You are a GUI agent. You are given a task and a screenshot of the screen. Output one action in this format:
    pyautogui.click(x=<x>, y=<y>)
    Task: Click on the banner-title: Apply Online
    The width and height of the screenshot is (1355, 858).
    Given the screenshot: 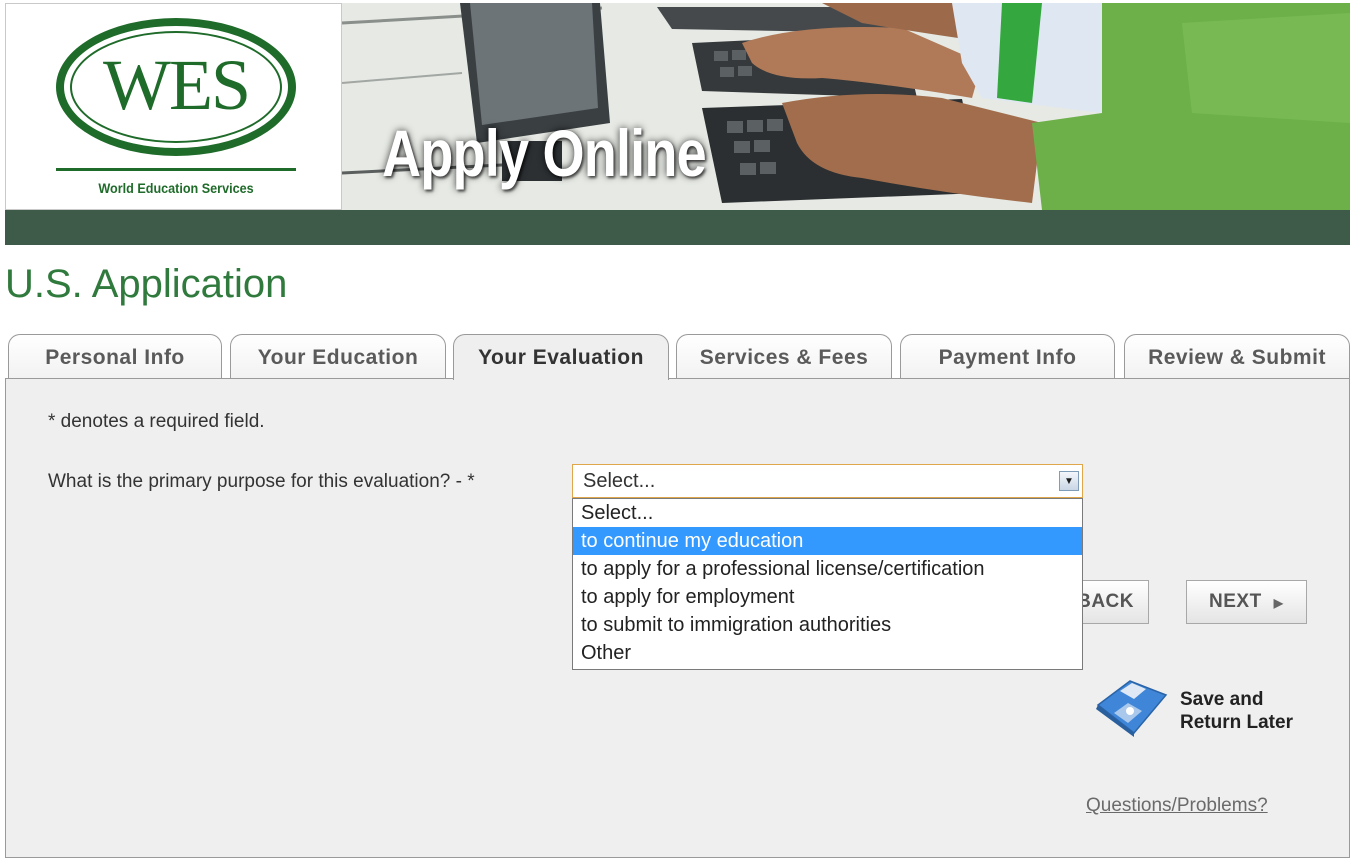 What is the action you would take?
    pyautogui.click(x=544, y=153)
    